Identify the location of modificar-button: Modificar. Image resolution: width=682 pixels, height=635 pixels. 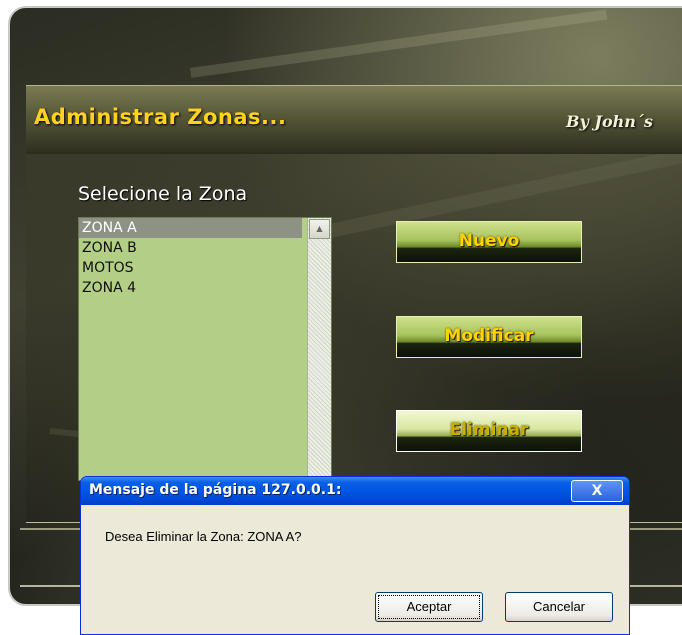
(489, 337).